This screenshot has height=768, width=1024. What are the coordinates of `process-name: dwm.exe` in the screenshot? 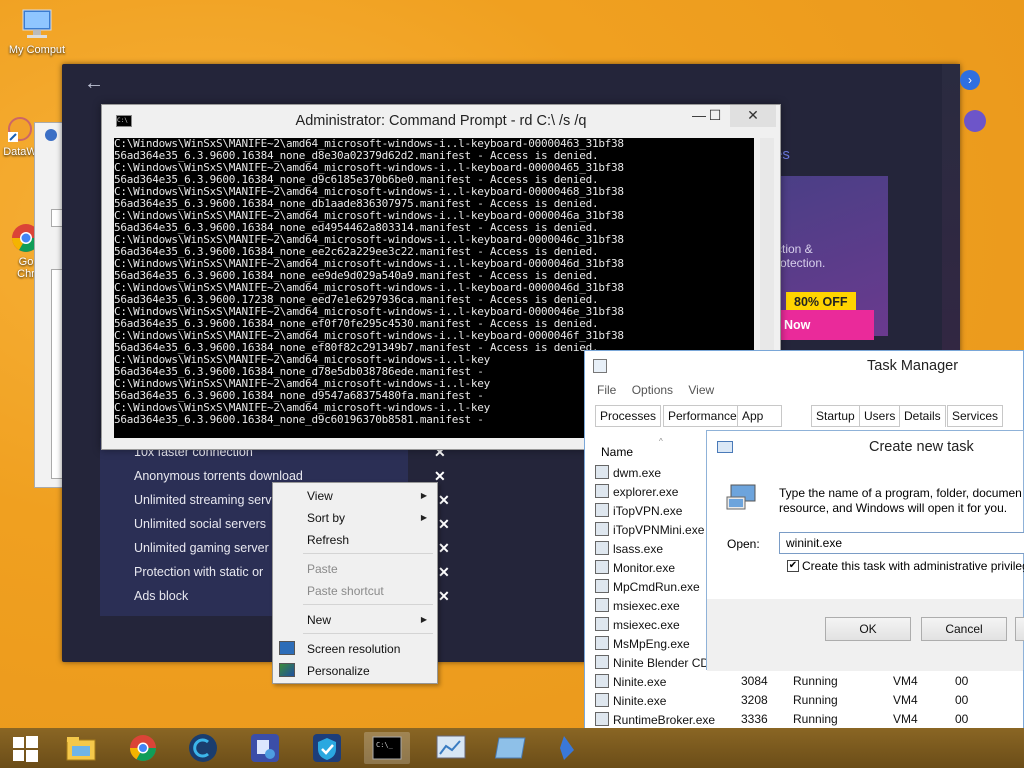 It's located at (628, 472).